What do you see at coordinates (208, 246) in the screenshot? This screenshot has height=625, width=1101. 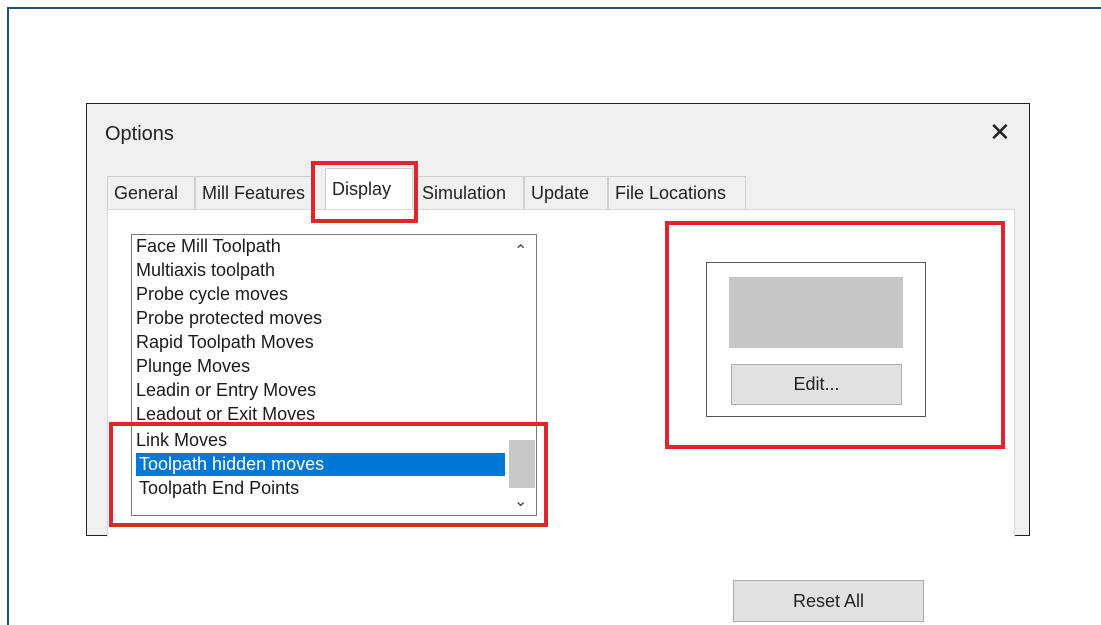 I see `list-item: Face Mill Toolpath` at bounding box center [208, 246].